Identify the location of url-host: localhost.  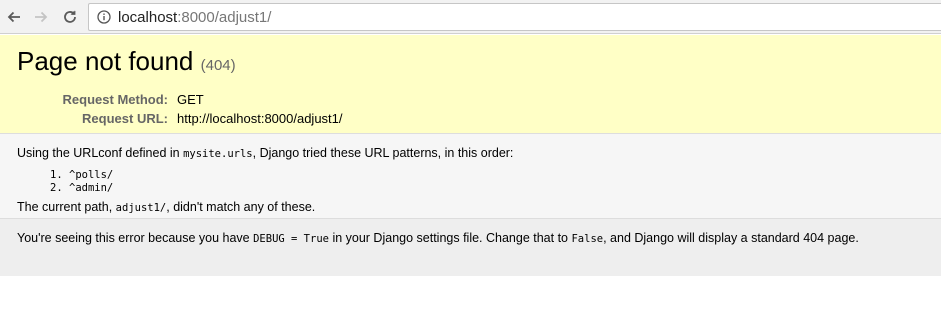
(148, 17).